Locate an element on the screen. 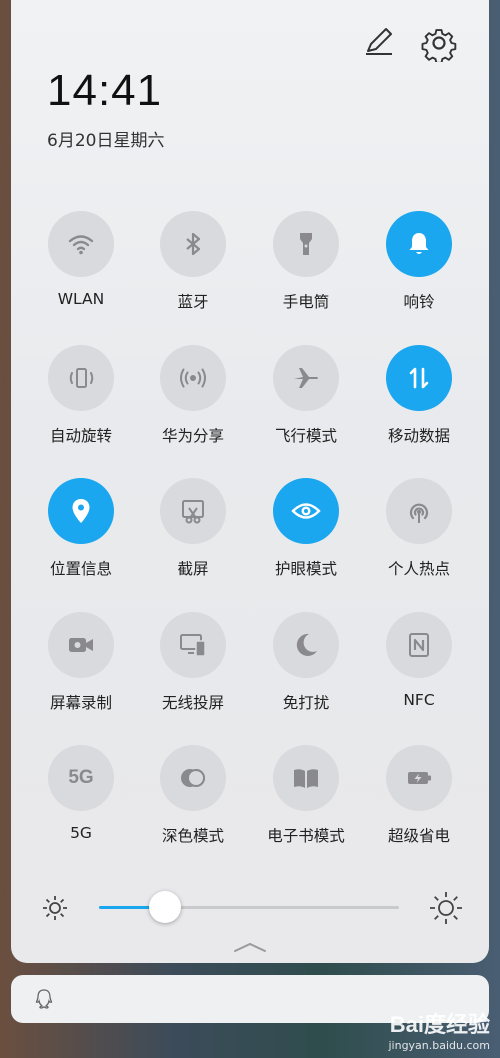  tile-label: 屏幕录制 is located at coordinates (80, 703).